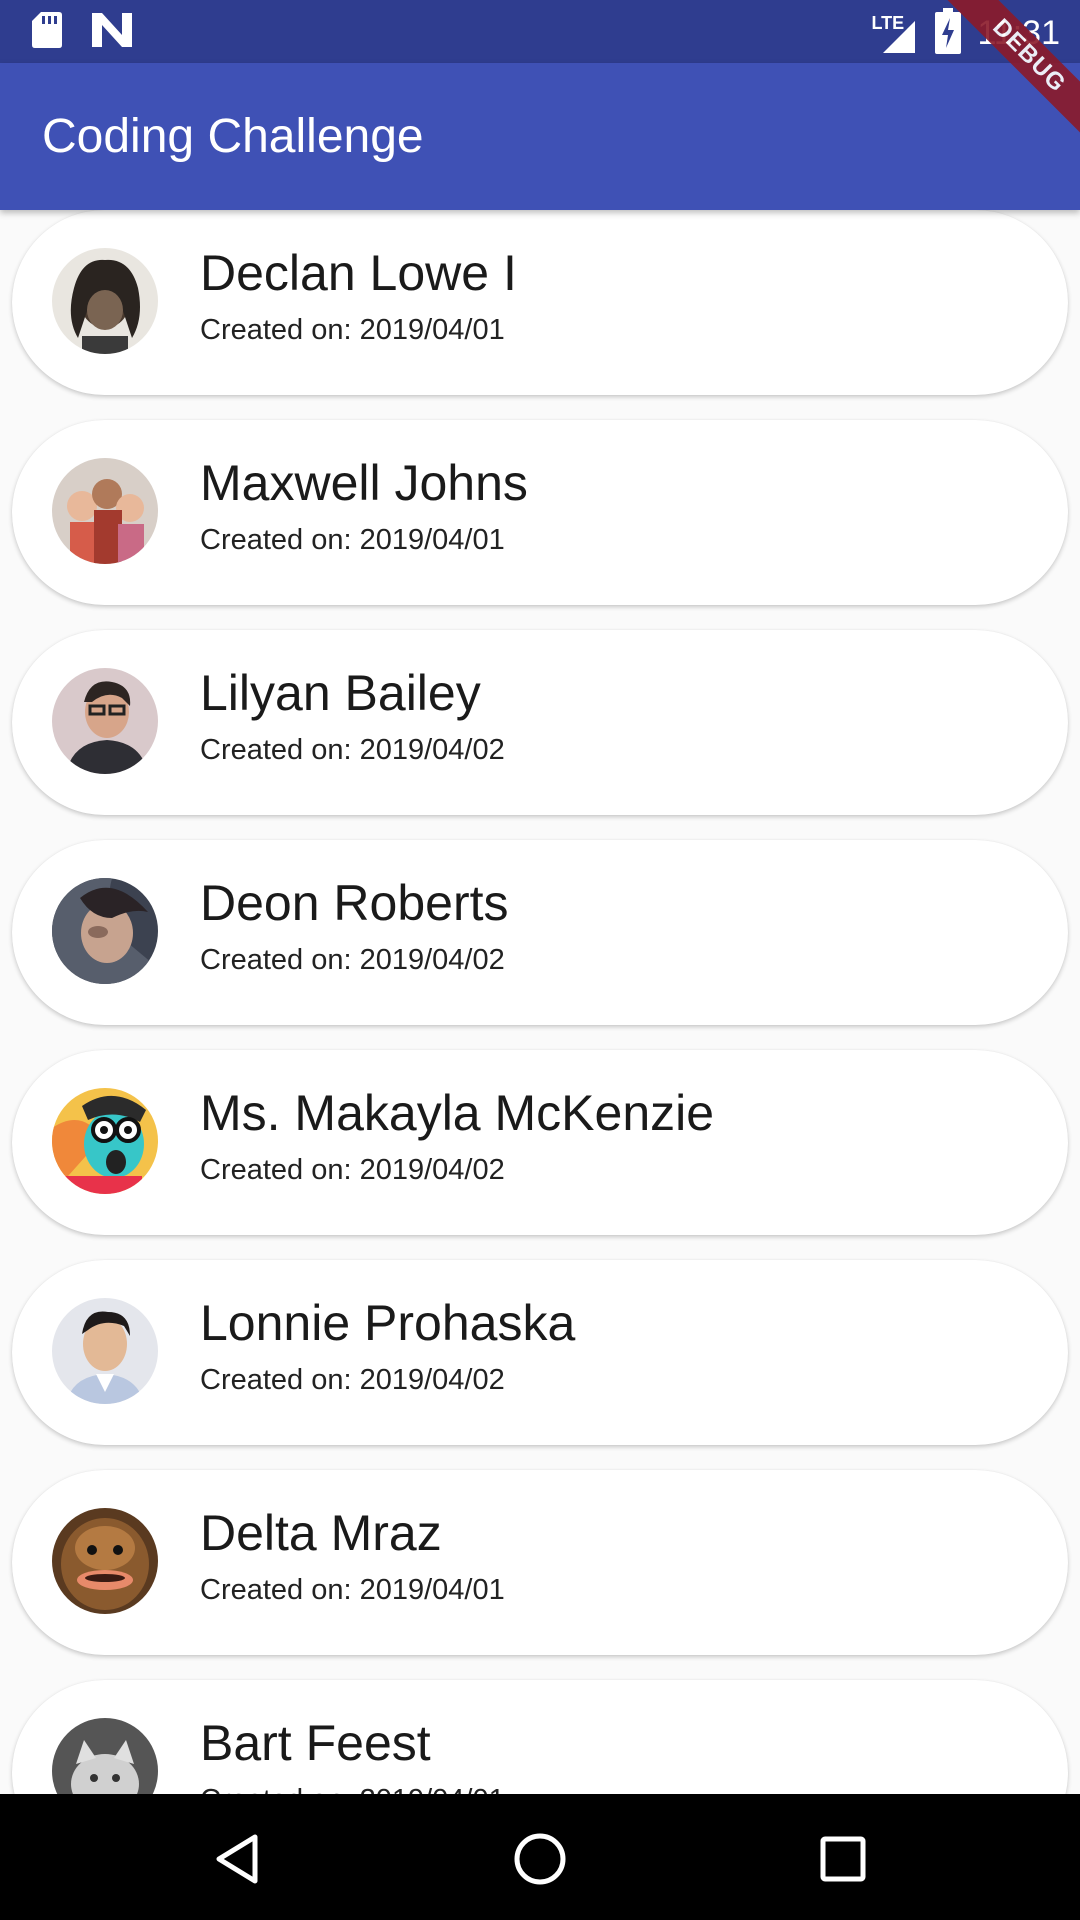 The image size is (1080, 1920). What do you see at coordinates (321, 1533) in the screenshot?
I see `user-name: Delta Mraz` at bounding box center [321, 1533].